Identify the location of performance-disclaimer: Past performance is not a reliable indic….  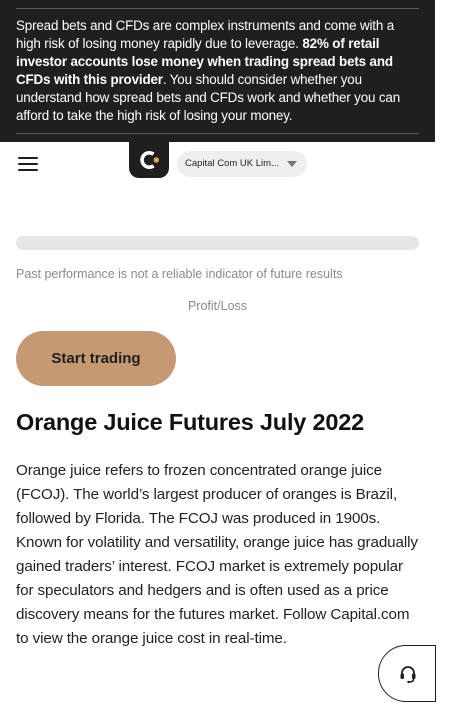
(179, 274).